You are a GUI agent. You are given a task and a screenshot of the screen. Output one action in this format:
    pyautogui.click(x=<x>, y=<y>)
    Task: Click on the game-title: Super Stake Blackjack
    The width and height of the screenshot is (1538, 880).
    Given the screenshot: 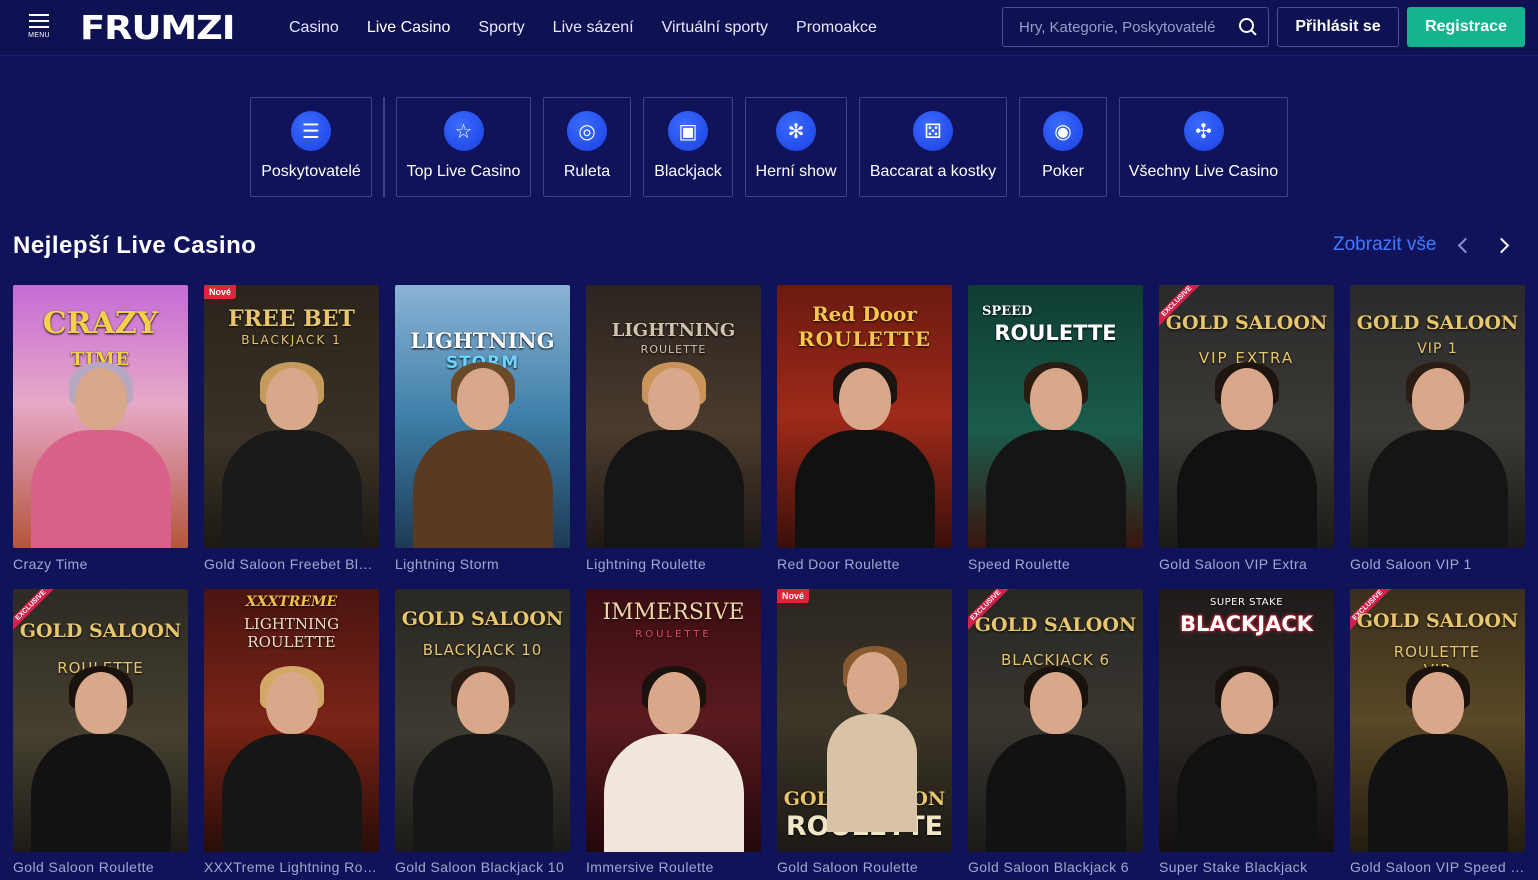 What is the action you would take?
    pyautogui.click(x=1246, y=867)
    